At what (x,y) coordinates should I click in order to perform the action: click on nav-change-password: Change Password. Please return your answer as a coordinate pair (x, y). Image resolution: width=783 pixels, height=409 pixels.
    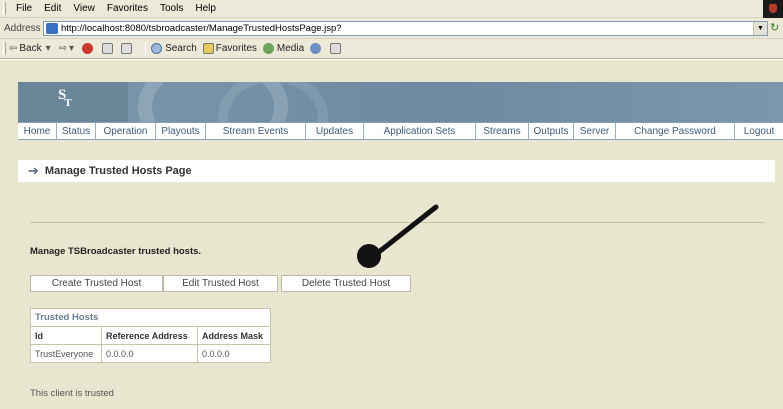
    Looking at the image, I should click on (675, 131).